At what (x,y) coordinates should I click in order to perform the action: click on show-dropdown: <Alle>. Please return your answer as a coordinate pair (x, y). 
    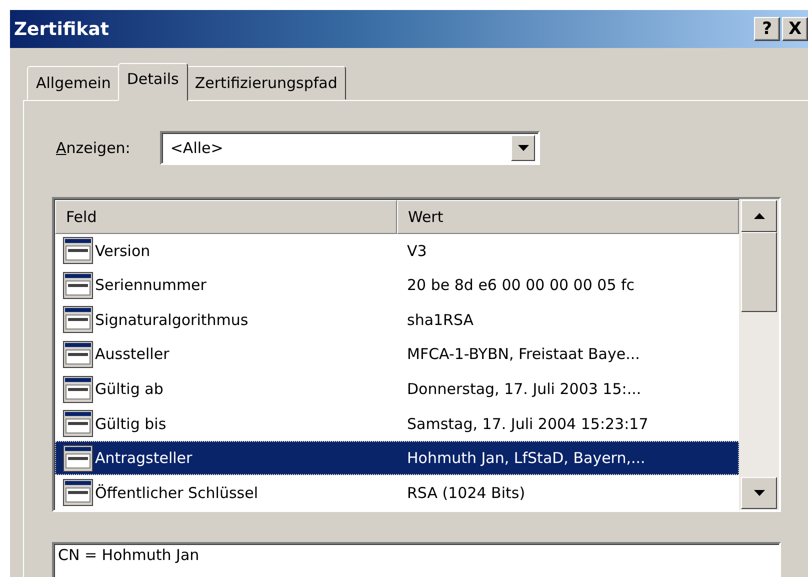
    Looking at the image, I should click on (350, 148).